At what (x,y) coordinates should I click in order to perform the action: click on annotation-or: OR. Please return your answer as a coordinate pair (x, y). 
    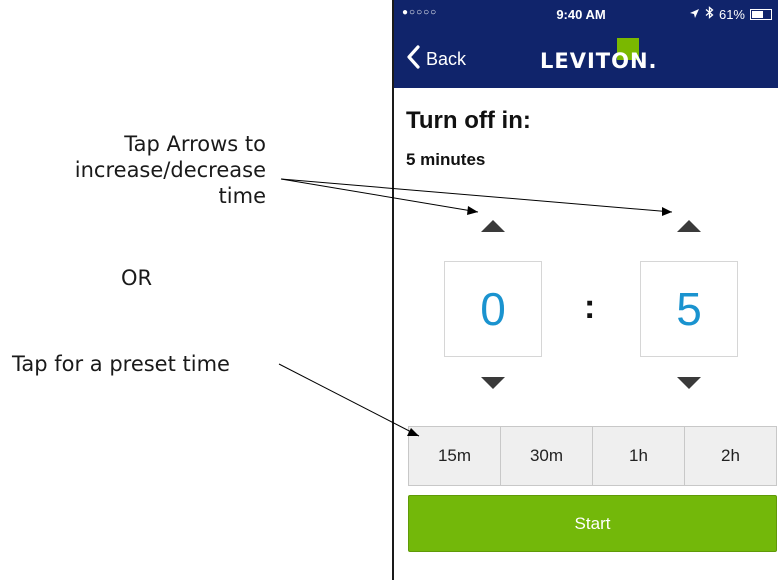
    Looking at the image, I should click on (137, 278).